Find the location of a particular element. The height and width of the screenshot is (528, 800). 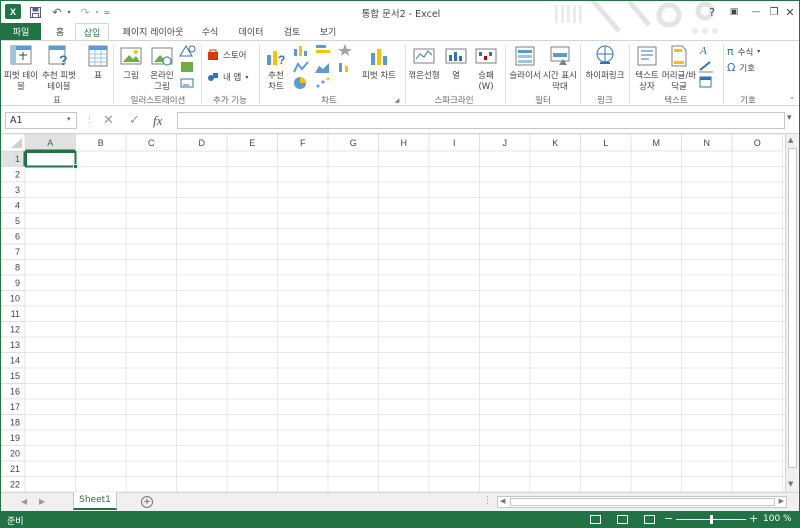

prev-sheet-icon: ◀ is located at coordinates (24, 501).